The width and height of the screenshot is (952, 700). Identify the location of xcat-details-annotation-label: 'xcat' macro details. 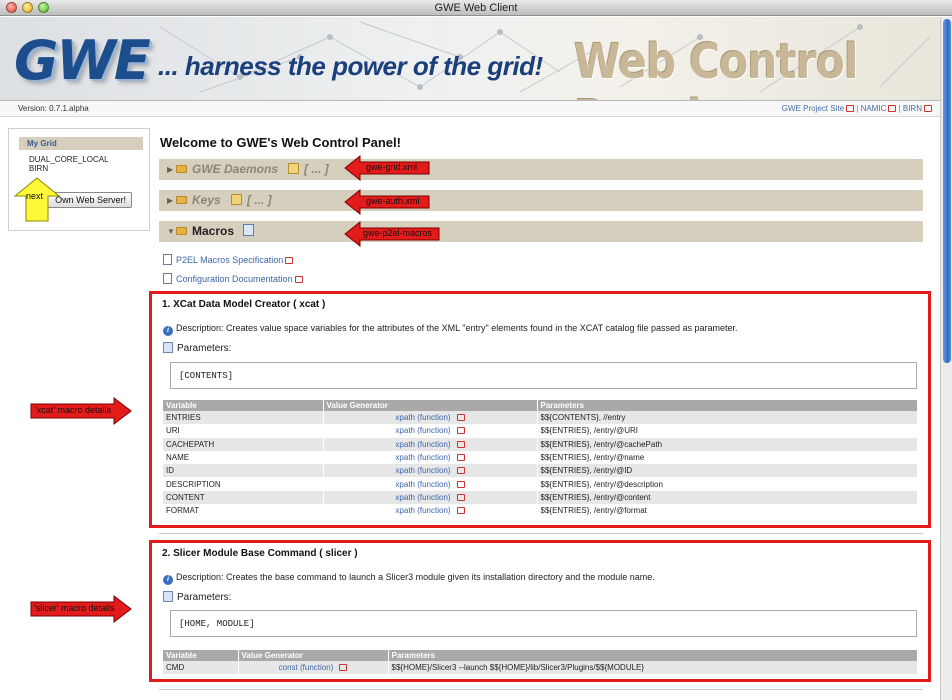
(73, 410).